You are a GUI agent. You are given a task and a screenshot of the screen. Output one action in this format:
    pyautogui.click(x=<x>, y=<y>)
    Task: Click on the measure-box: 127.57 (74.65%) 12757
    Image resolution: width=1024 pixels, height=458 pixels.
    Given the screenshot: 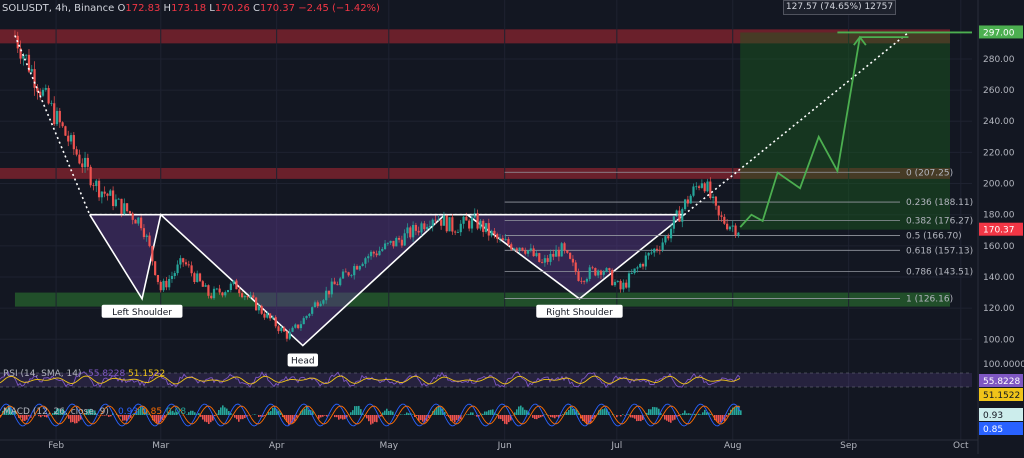 What is the action you would take?
    pyautogui.click(x=839, y=7)
    